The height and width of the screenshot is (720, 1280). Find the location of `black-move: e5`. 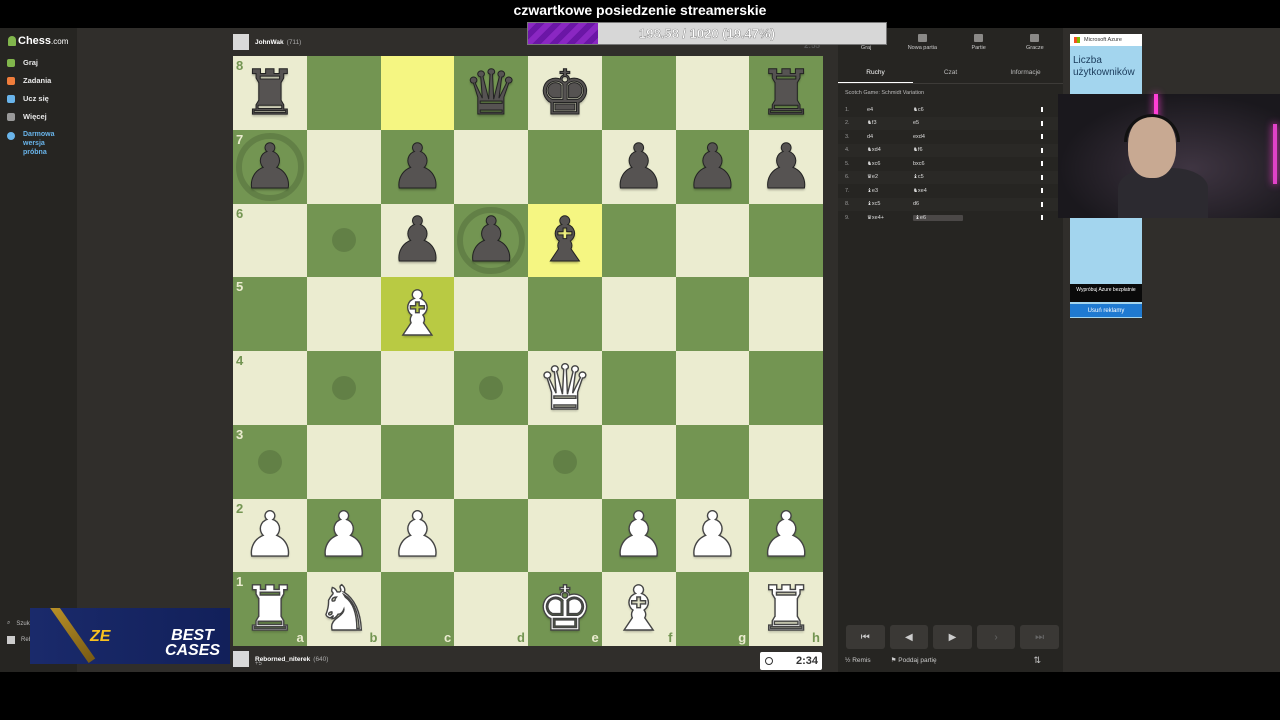

black-move: e5 is located at coordinates (938, 123).